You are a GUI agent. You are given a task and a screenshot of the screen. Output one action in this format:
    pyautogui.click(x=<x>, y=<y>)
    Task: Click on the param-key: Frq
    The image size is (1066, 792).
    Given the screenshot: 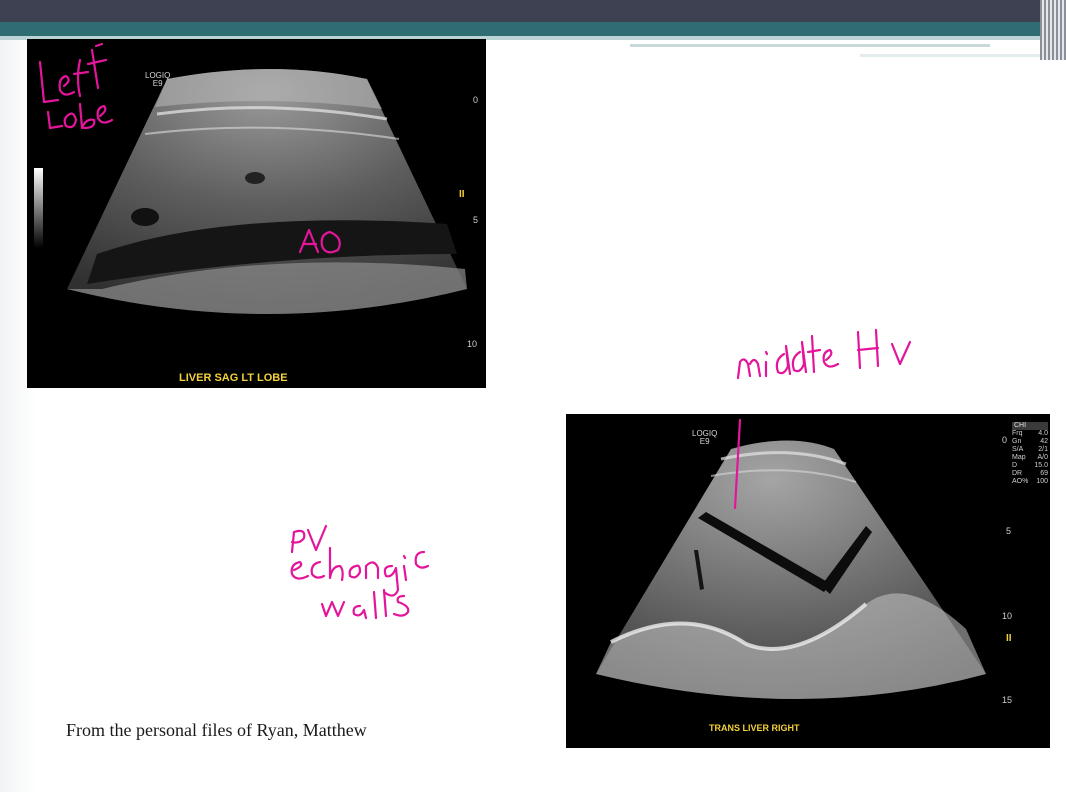 What is the action you would take?
    pyautogui.click(x=1017, y=433)
    